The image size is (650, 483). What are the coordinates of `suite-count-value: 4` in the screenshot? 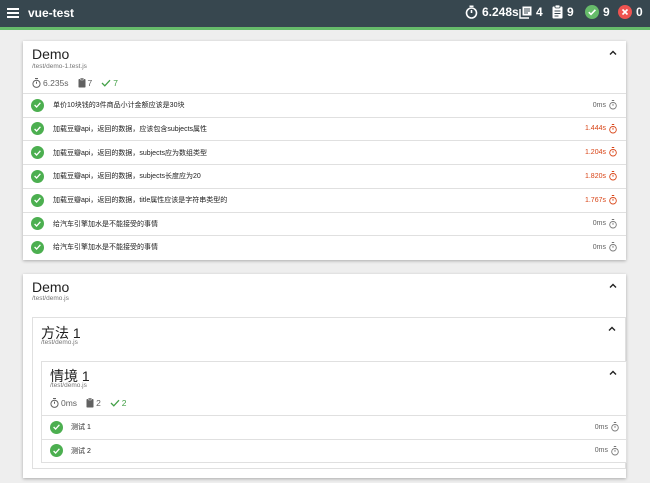 It's located at (539, 12).